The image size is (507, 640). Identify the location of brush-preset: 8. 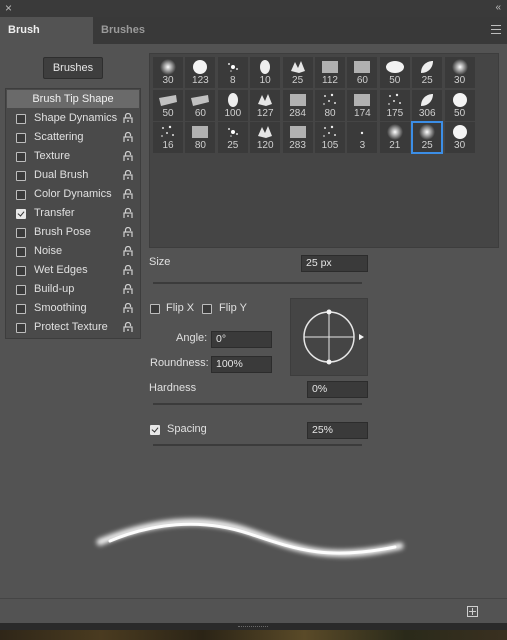
(232, 72).